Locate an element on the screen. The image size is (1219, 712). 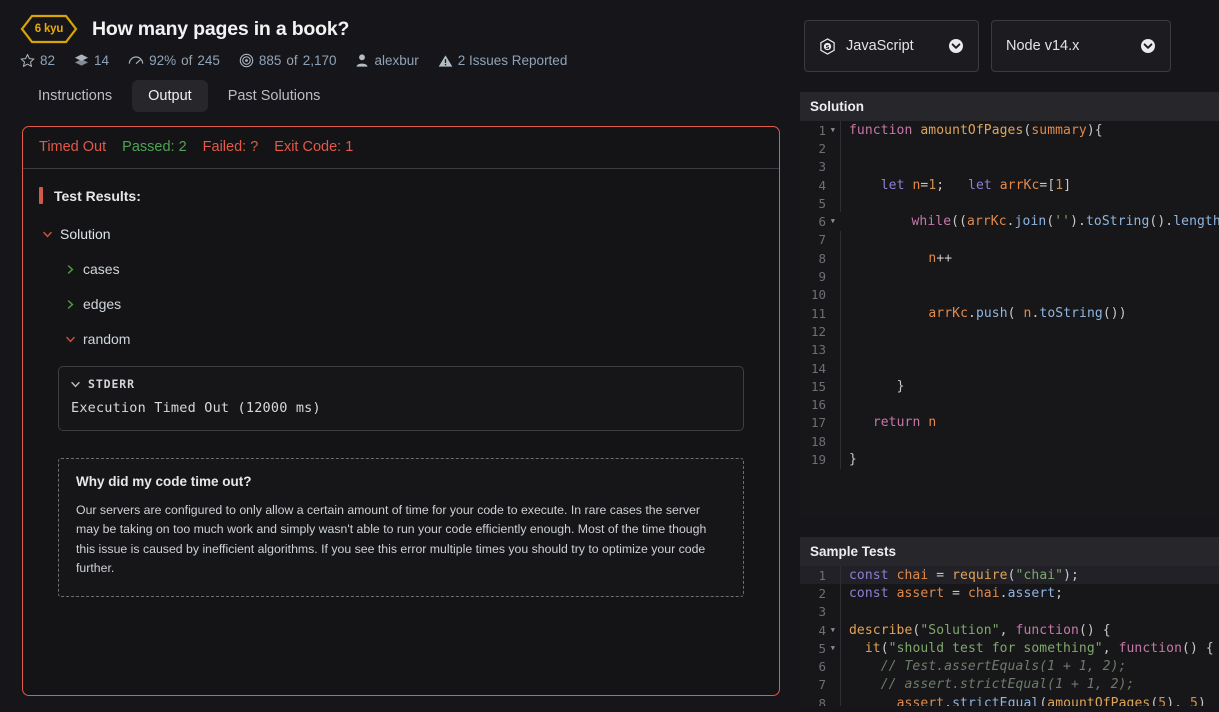
code-line-text: let n=1; let arrKc=[1] is located at coordinates (956, 185).